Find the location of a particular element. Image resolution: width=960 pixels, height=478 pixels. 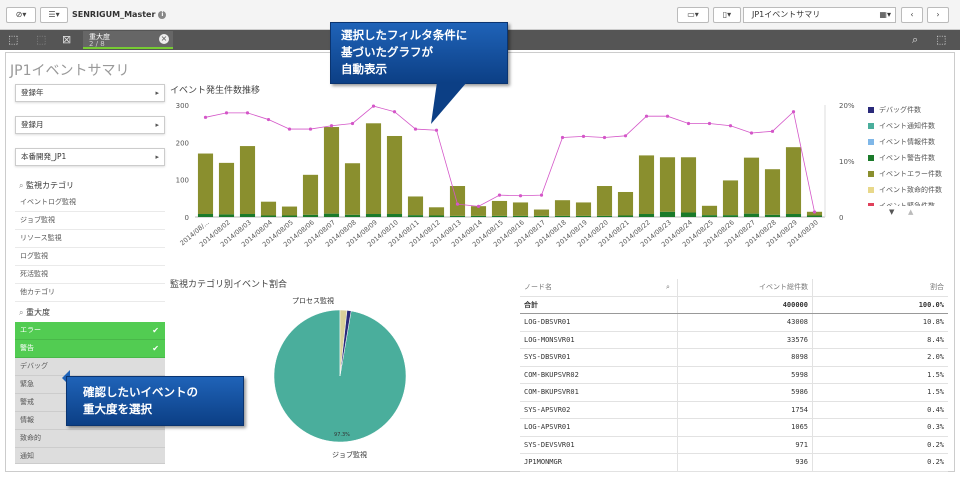

list-item: 死活監視 is located at coordinates (90, 275).